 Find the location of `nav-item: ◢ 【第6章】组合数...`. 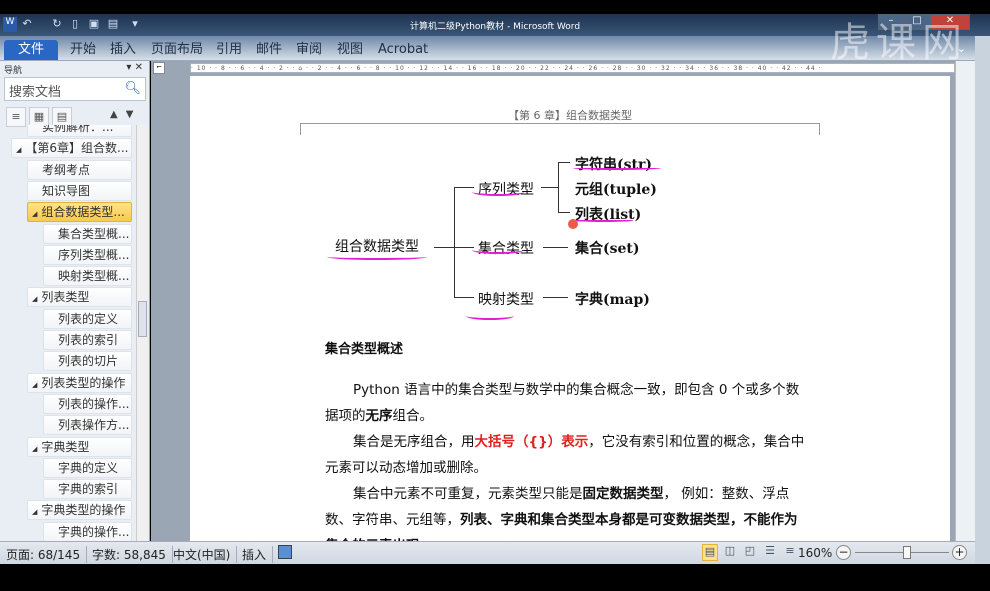

nav-item: ◢ 【第6章】组合数... is located at coordinates (71, 148).